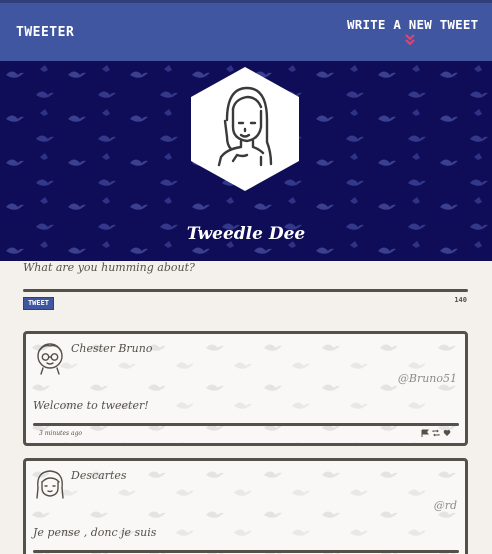 The height and width of the screenshot is (554, 492). Describe the element at coordinates (245, 290) in the screenshot. I see `compose-underline` at that location.